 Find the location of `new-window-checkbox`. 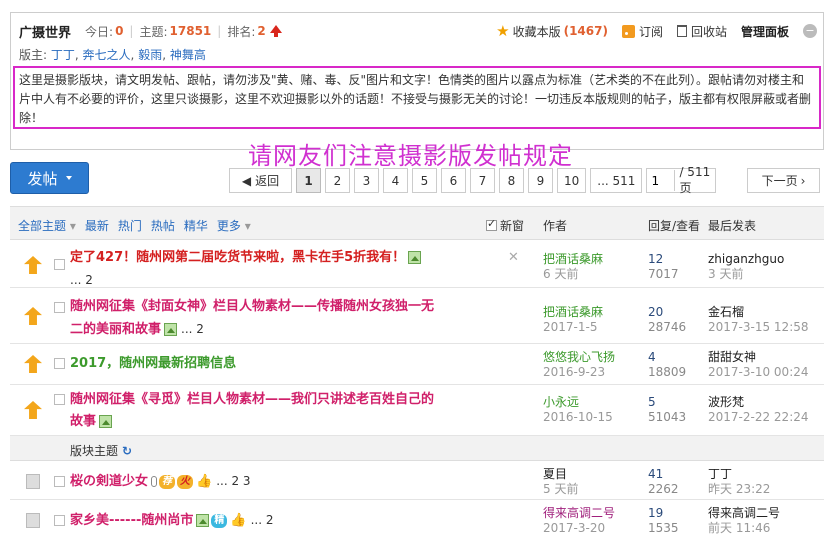

new-window-checkbox is located at coordinates (491, 224).